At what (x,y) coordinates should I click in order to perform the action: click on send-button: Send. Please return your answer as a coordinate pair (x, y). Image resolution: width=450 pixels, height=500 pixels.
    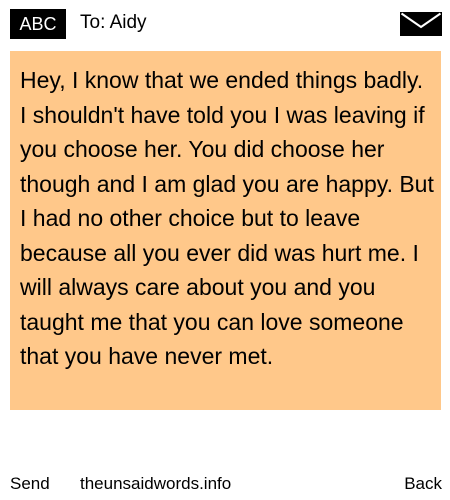
    Looking at the image, I should click on (30, 484).